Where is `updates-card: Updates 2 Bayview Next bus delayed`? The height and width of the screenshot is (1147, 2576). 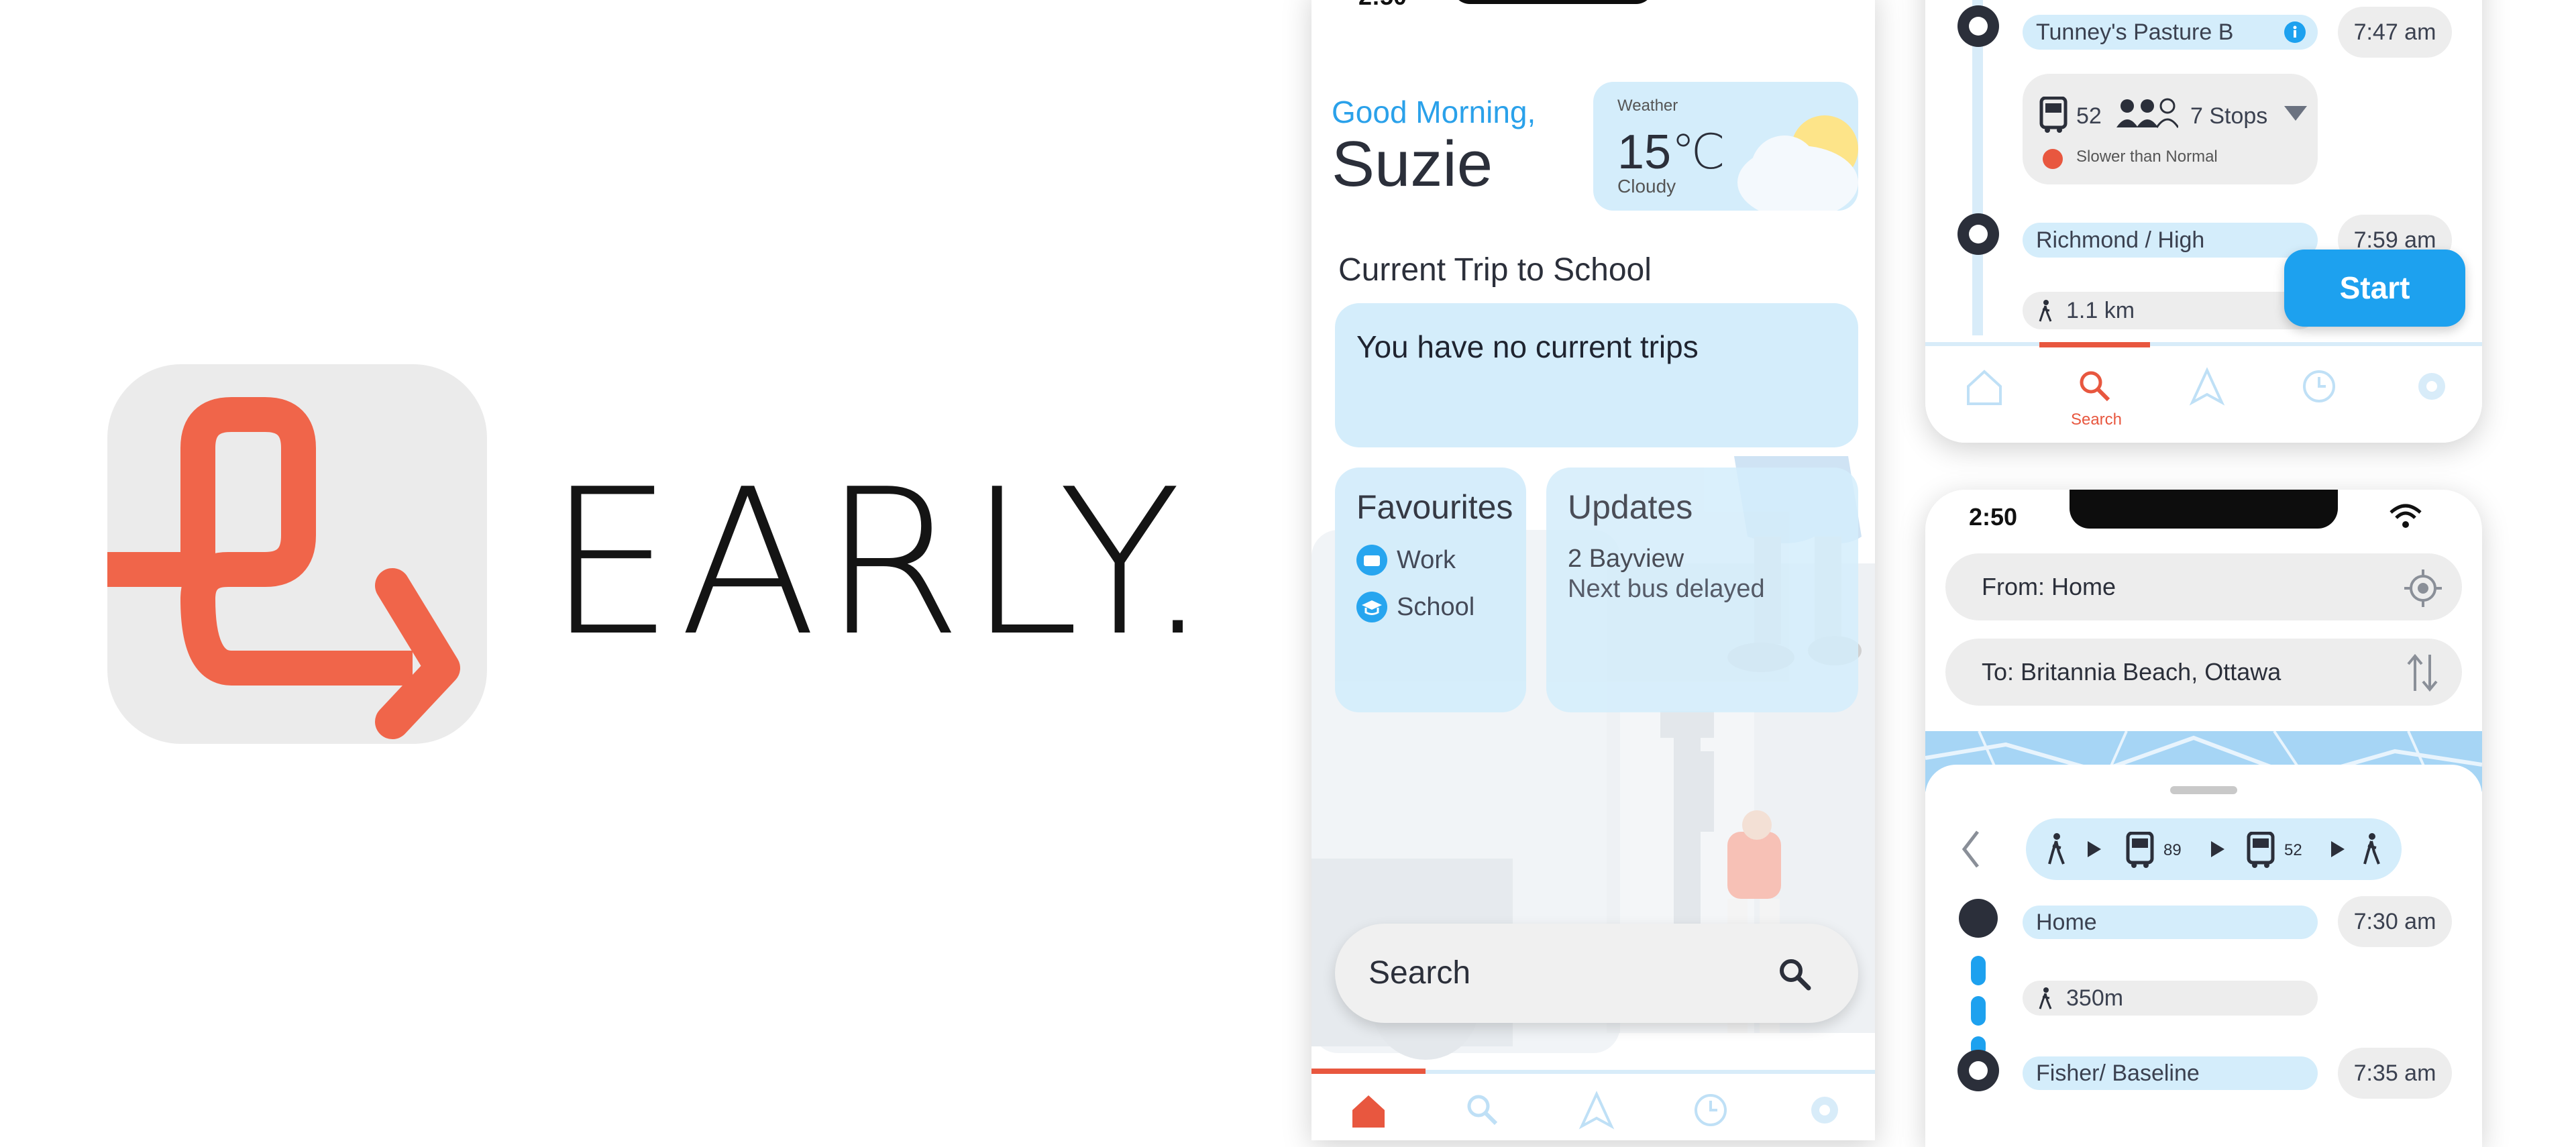 updates-card: Updates 2 Bayview Next bus delayed is located at coordinates (1702, 590).